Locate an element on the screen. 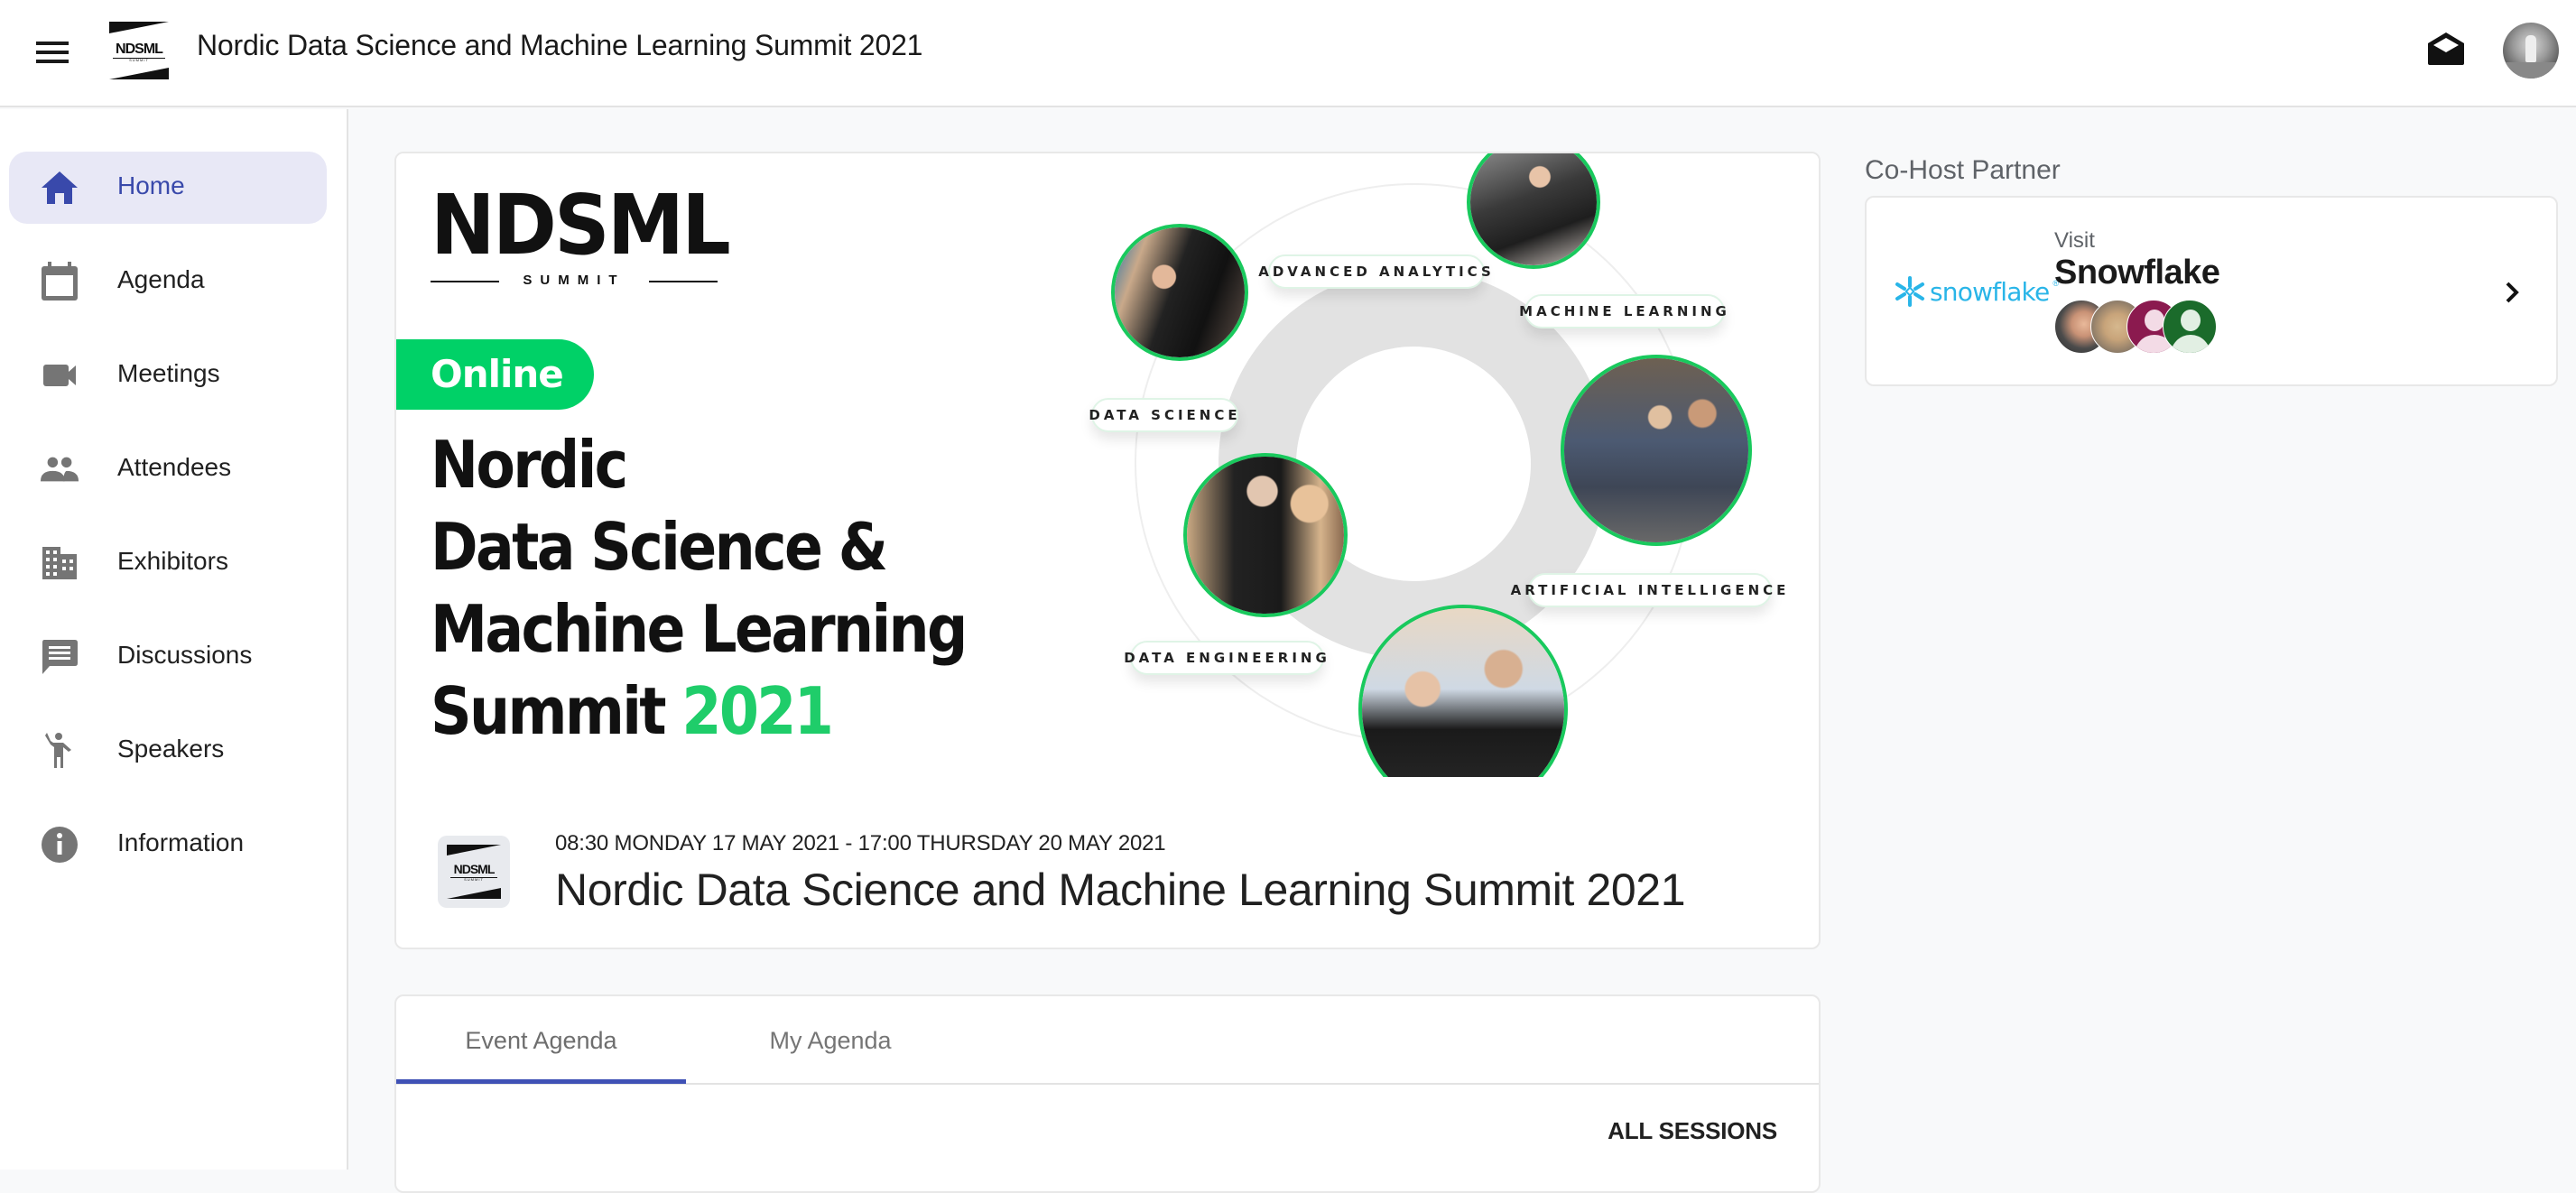 This screenshot has height=1193, width=2576. partner-name: Snowflake is located at coordinates (2137, 272).